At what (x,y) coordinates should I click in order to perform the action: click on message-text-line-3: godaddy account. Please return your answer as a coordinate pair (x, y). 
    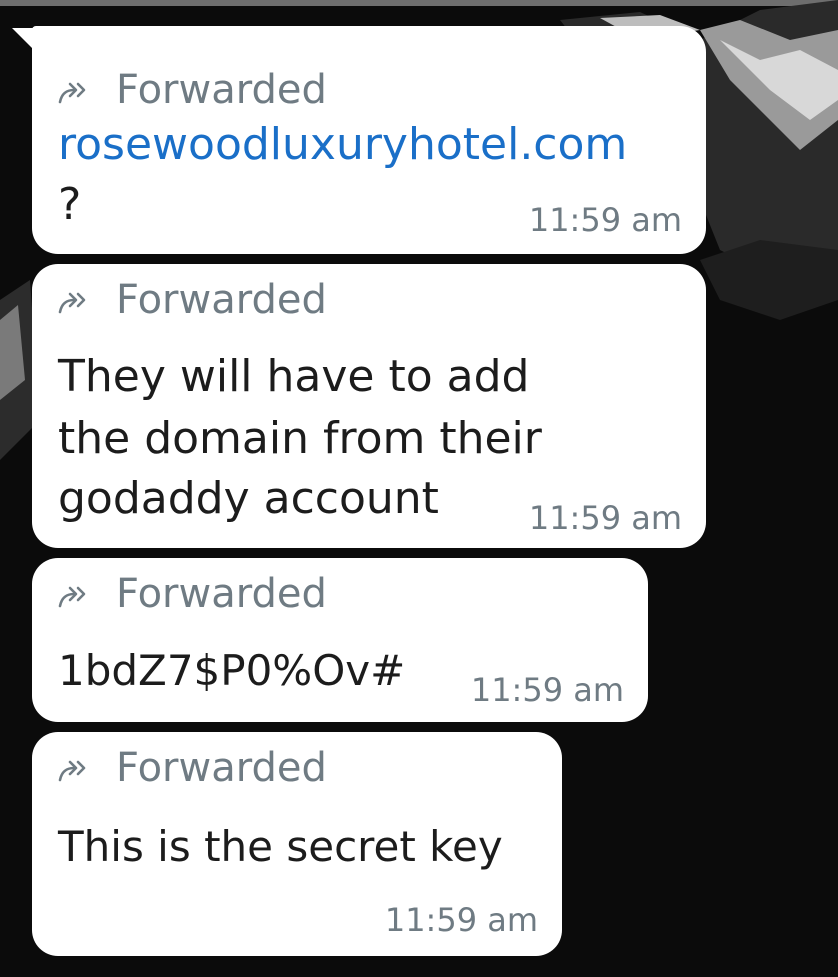
    Looking at the image, I should click on (248, 498).